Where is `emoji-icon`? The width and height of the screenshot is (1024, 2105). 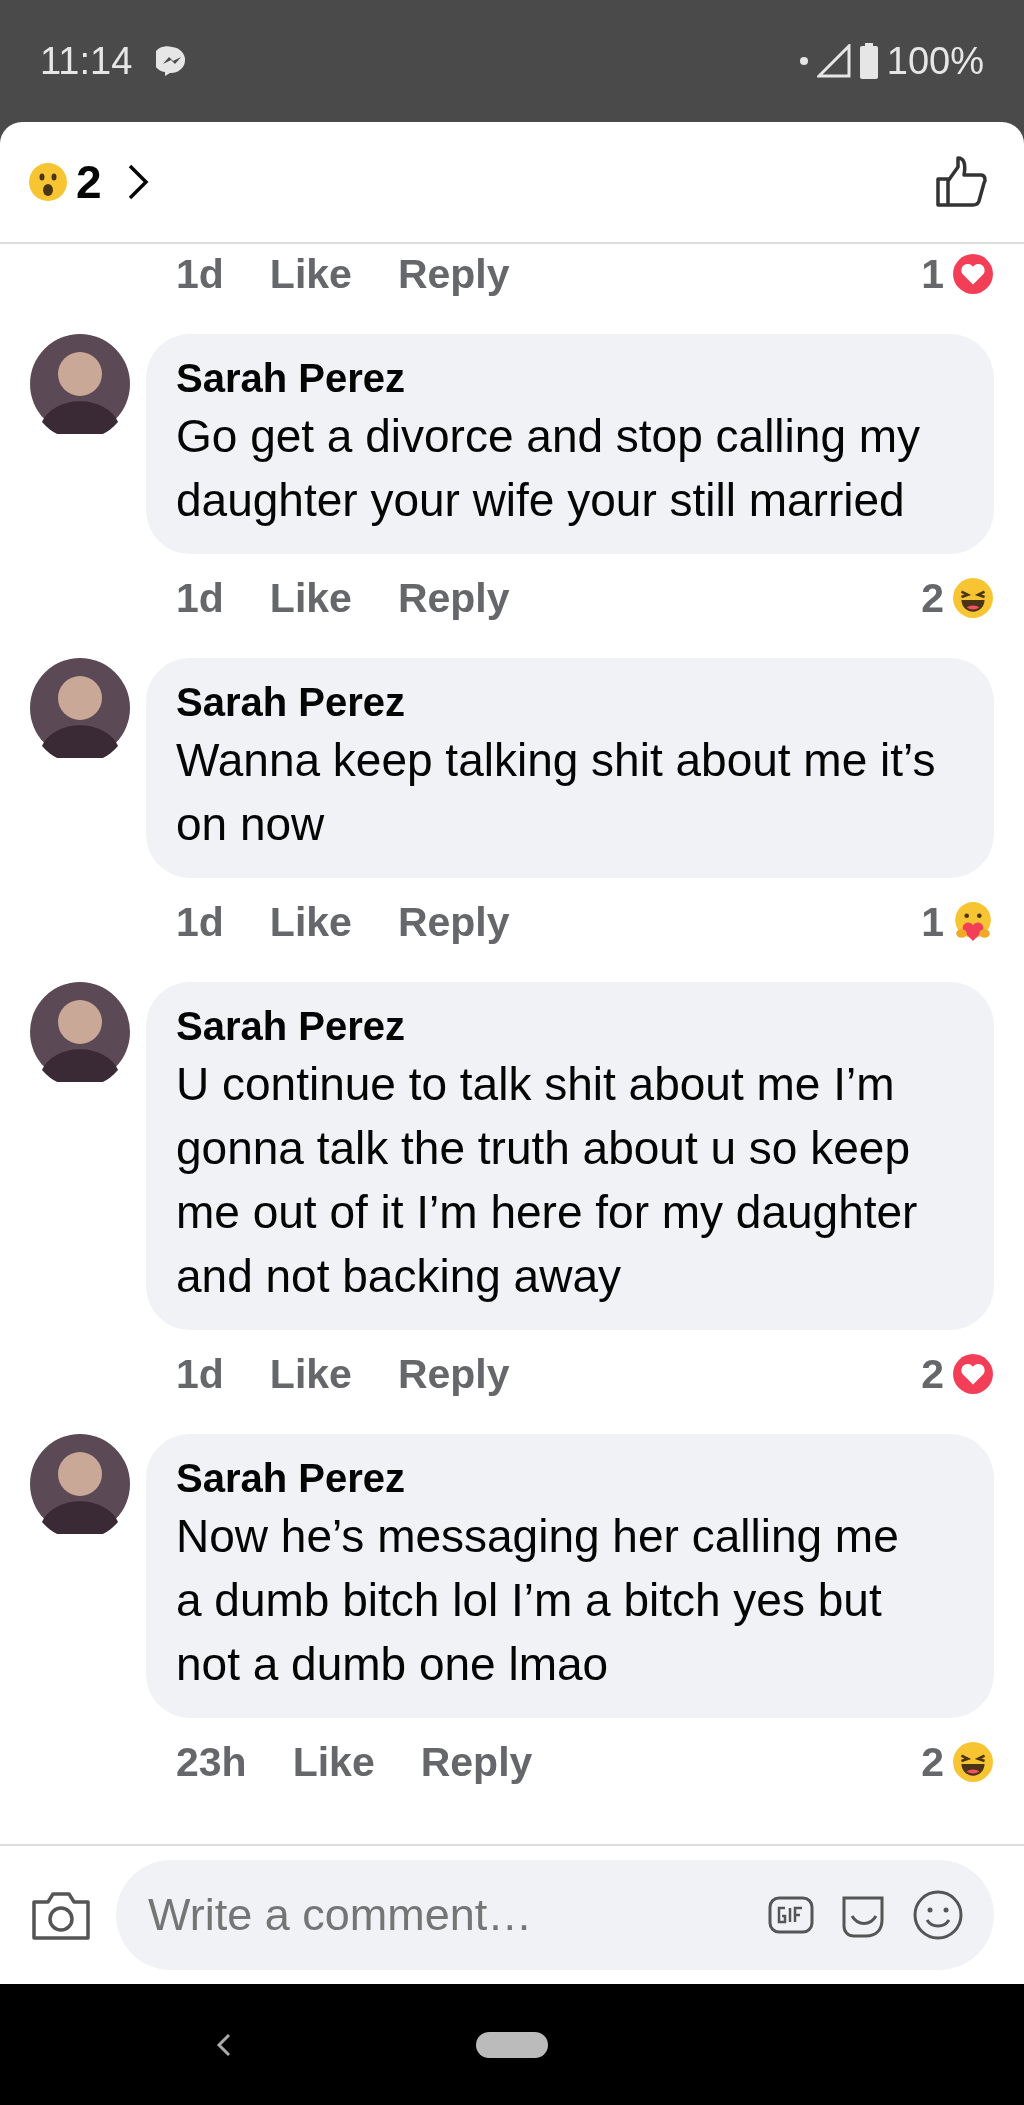
emoji-icon is located at coordinates (938, 1915).